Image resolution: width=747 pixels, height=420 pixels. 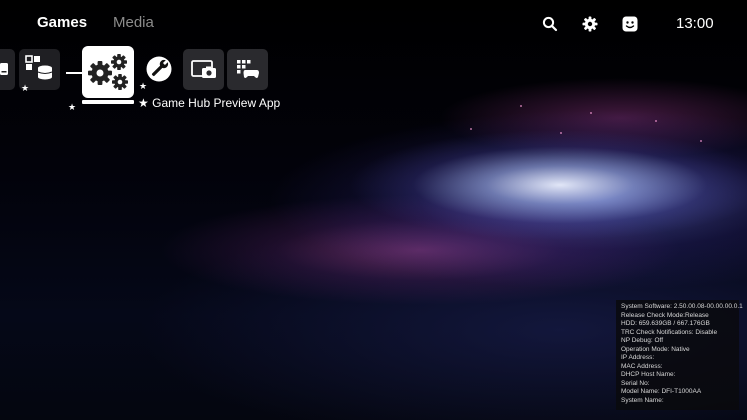 I want to click on selection-progress-bar, so click(x=108, y=102).